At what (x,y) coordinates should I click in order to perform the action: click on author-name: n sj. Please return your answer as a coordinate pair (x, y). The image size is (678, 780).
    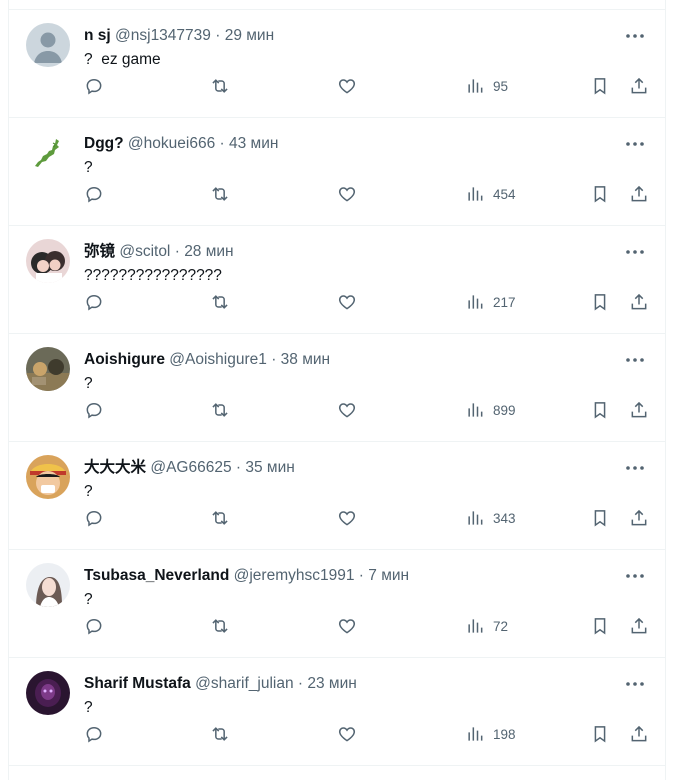
    Looking at the image, I should click on (97, 35).